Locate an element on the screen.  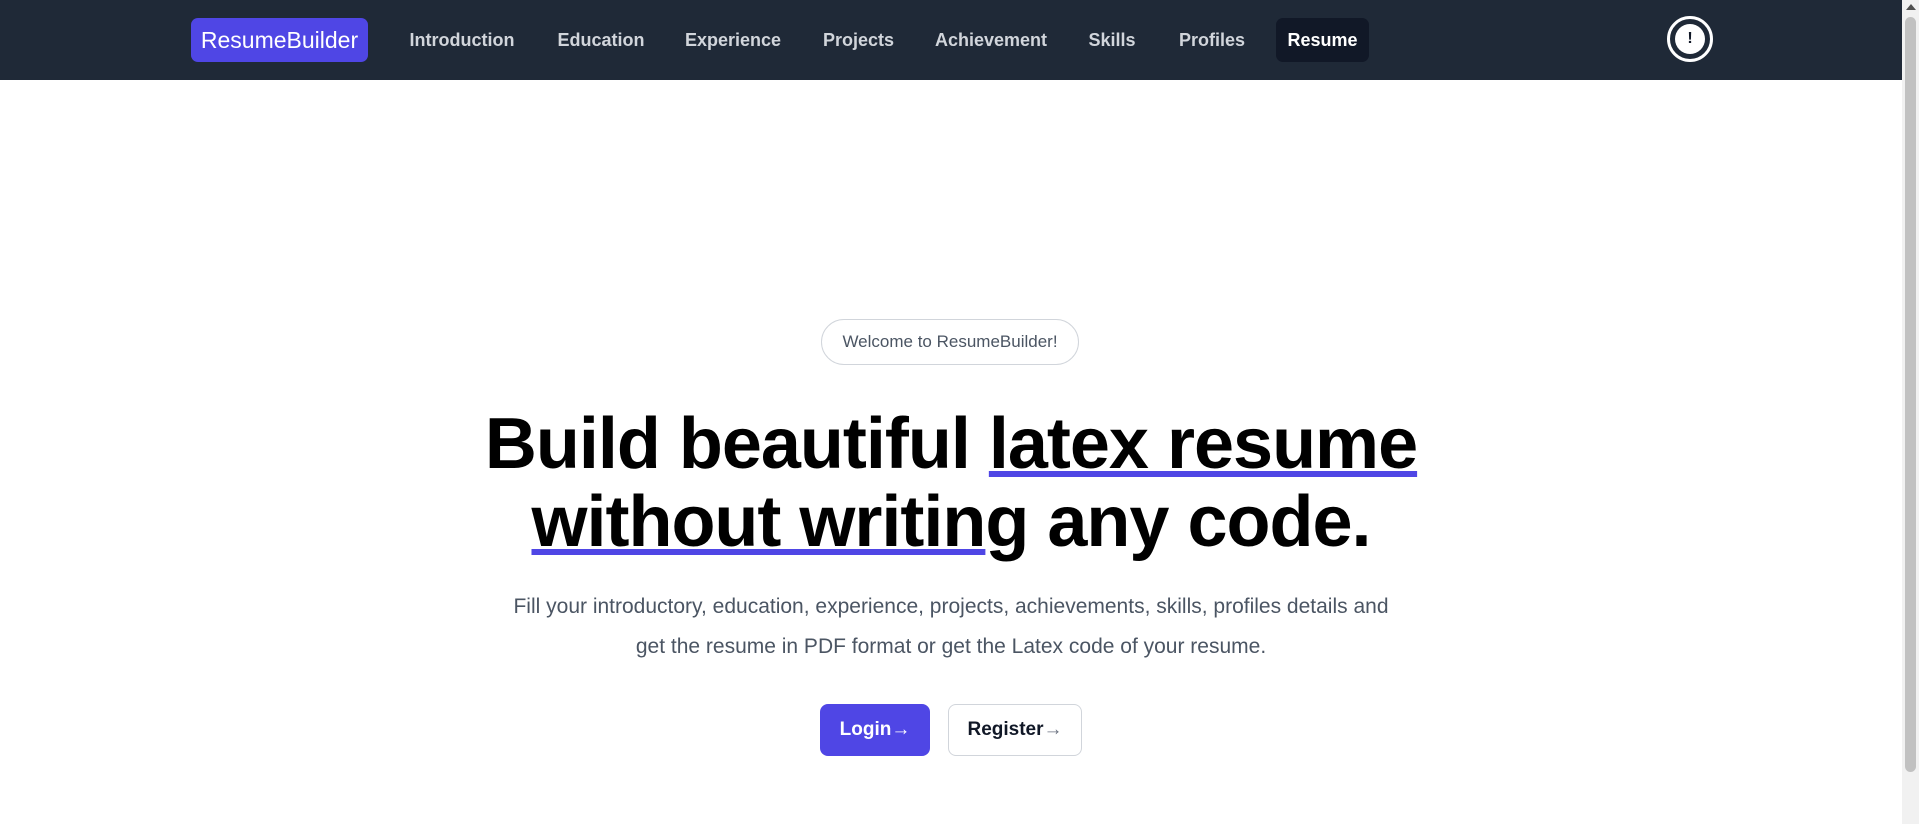
nav-item-achievement: Achievement is located at coordinates (991, 40).